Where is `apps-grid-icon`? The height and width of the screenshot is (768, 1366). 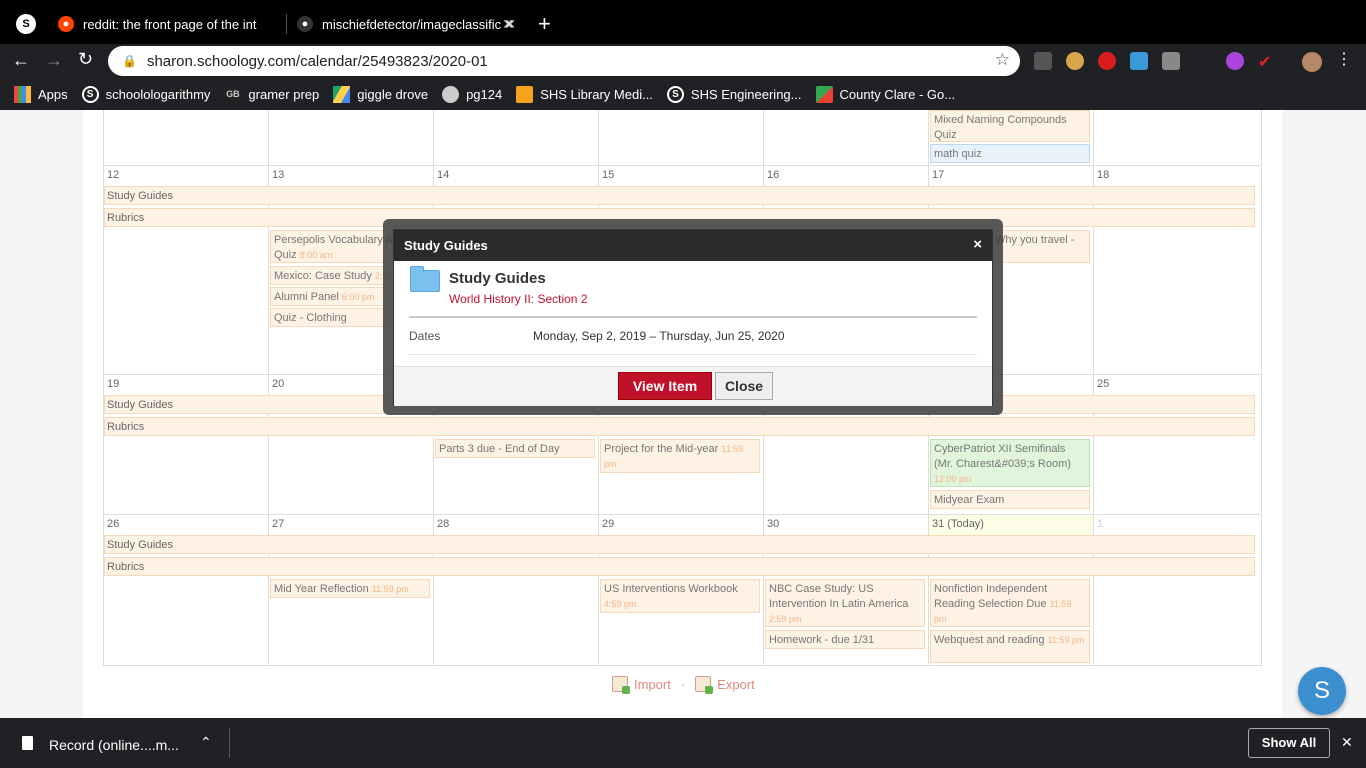 apps-grid-icon is located at coordinates (22, 94).